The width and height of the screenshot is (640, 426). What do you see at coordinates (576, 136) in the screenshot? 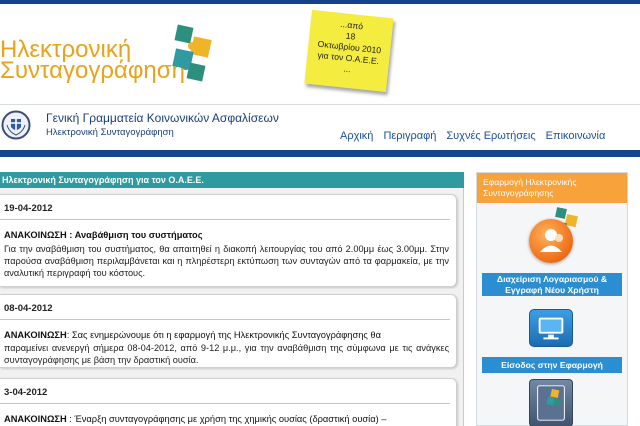
I see `nav-link-contact: Επικοινωνία` at bounding box center [576, 136].